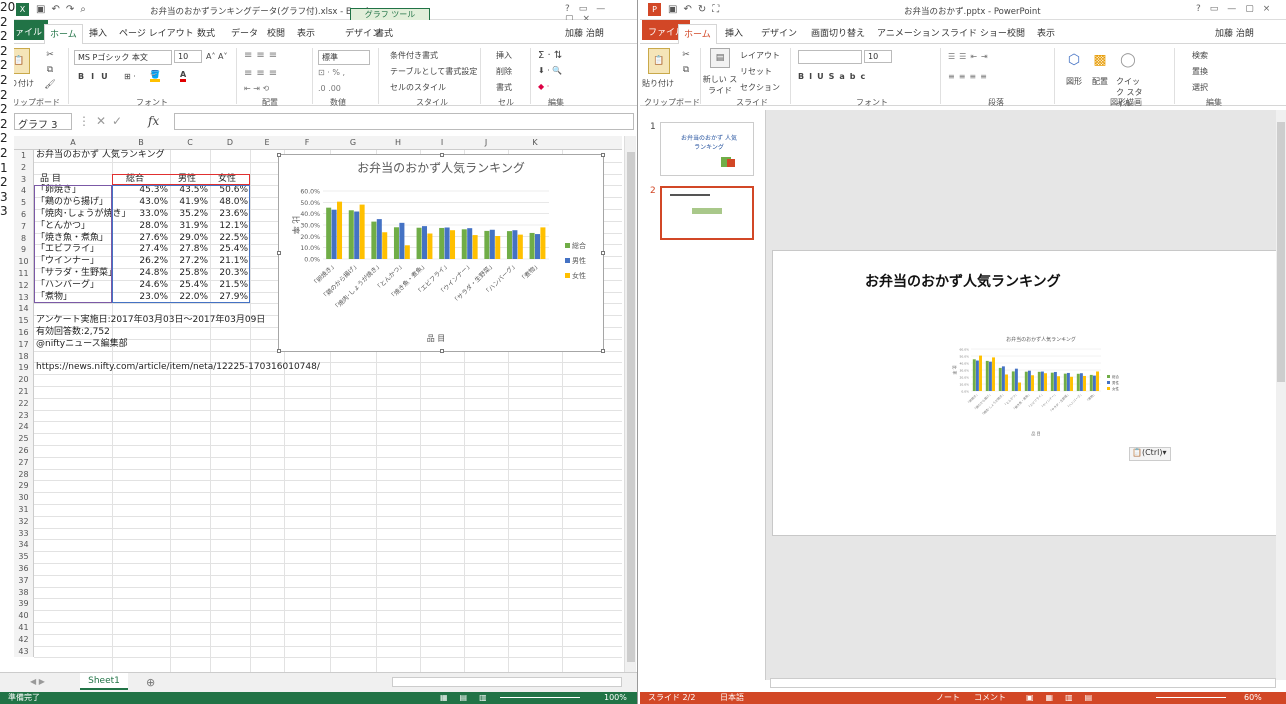 The height and width of the screenshot is (704, 1286). What do you see at coordinates (734, 32) in the screenshot?
I see `ribbon-tab: 挿入` at bounding box center [734, 32].